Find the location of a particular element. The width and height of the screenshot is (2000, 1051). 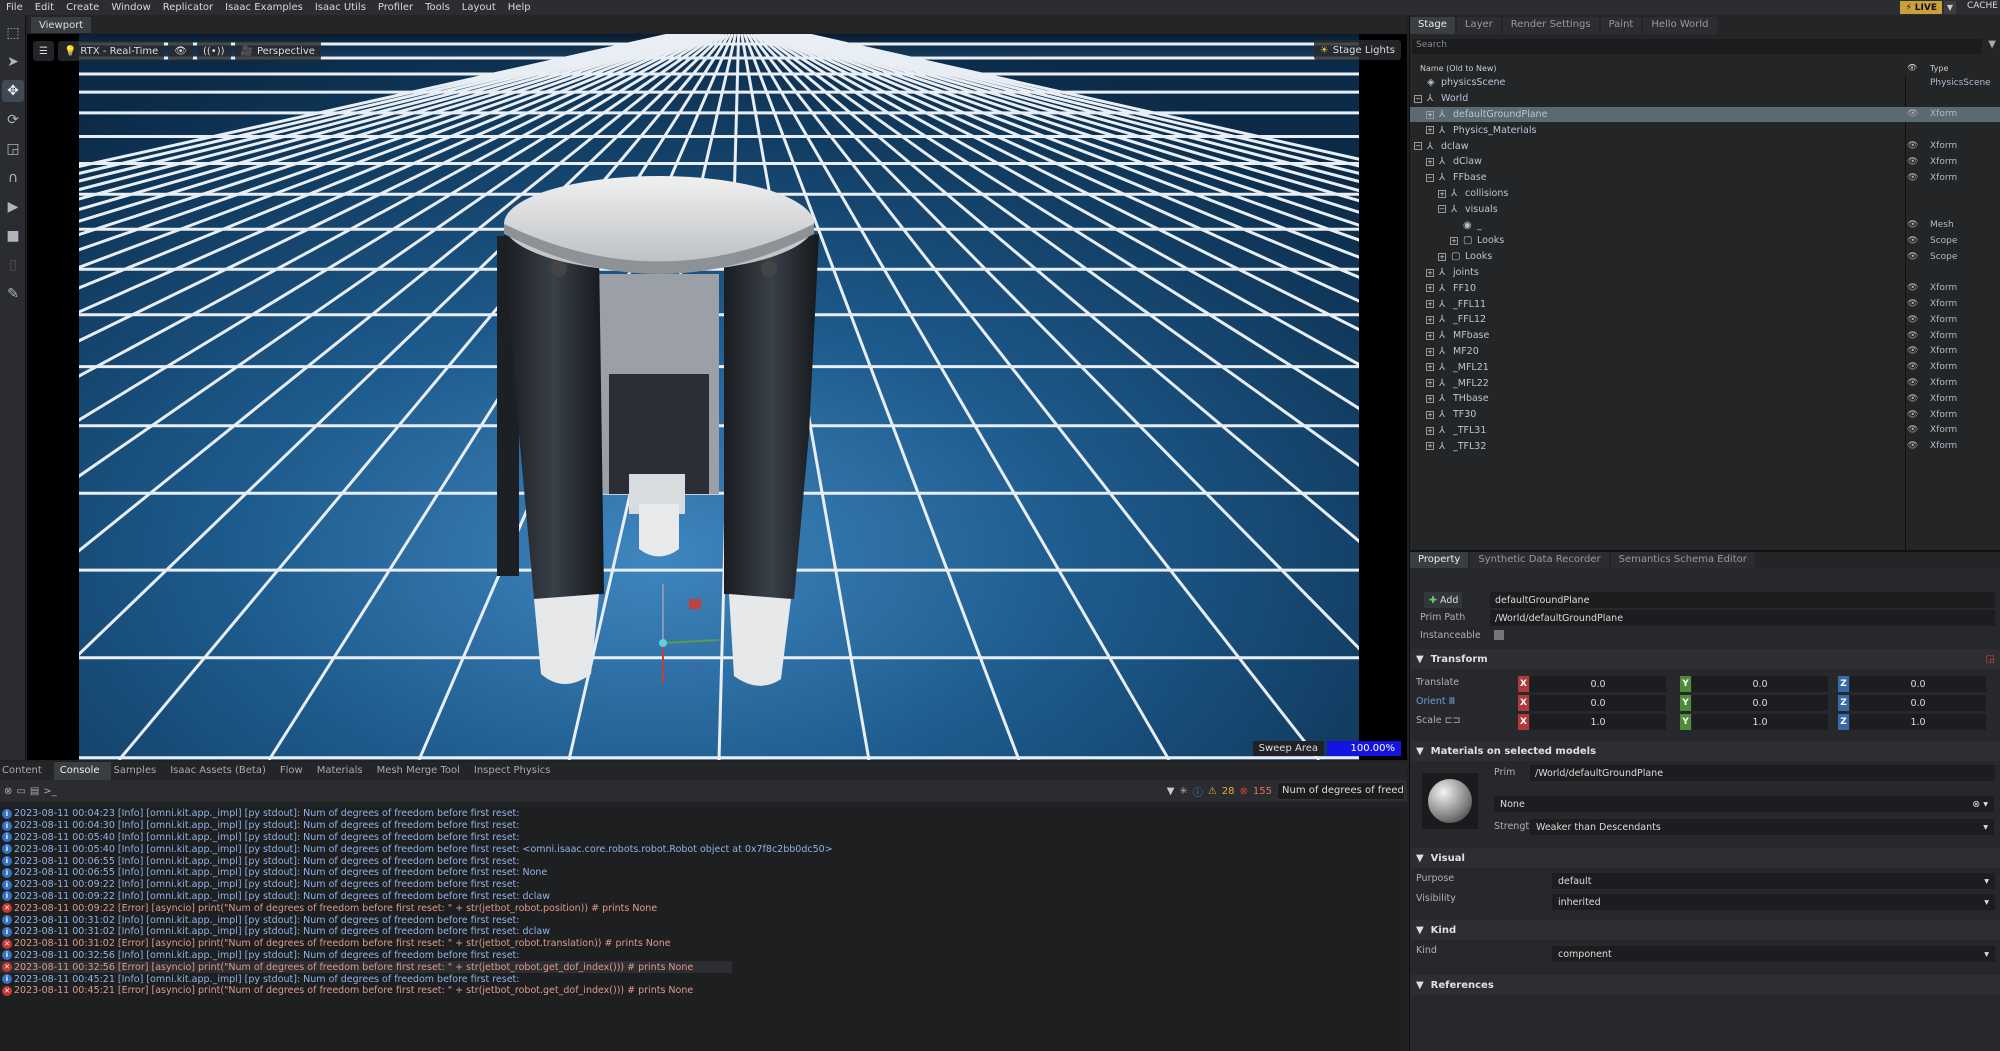

orient-x-field: 0.0 is located at coordinates (1598, 703).